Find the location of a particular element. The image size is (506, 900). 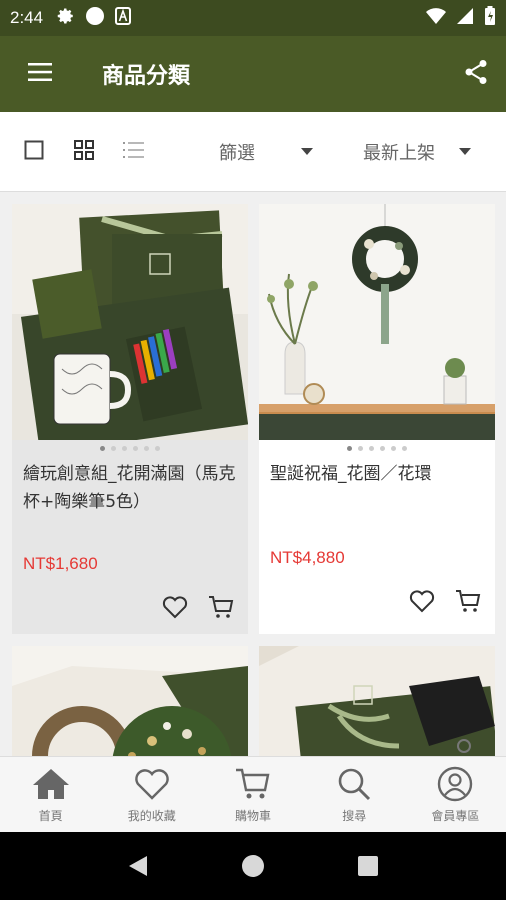

nav-label: 首頁 is located at coordinates (50, 816).